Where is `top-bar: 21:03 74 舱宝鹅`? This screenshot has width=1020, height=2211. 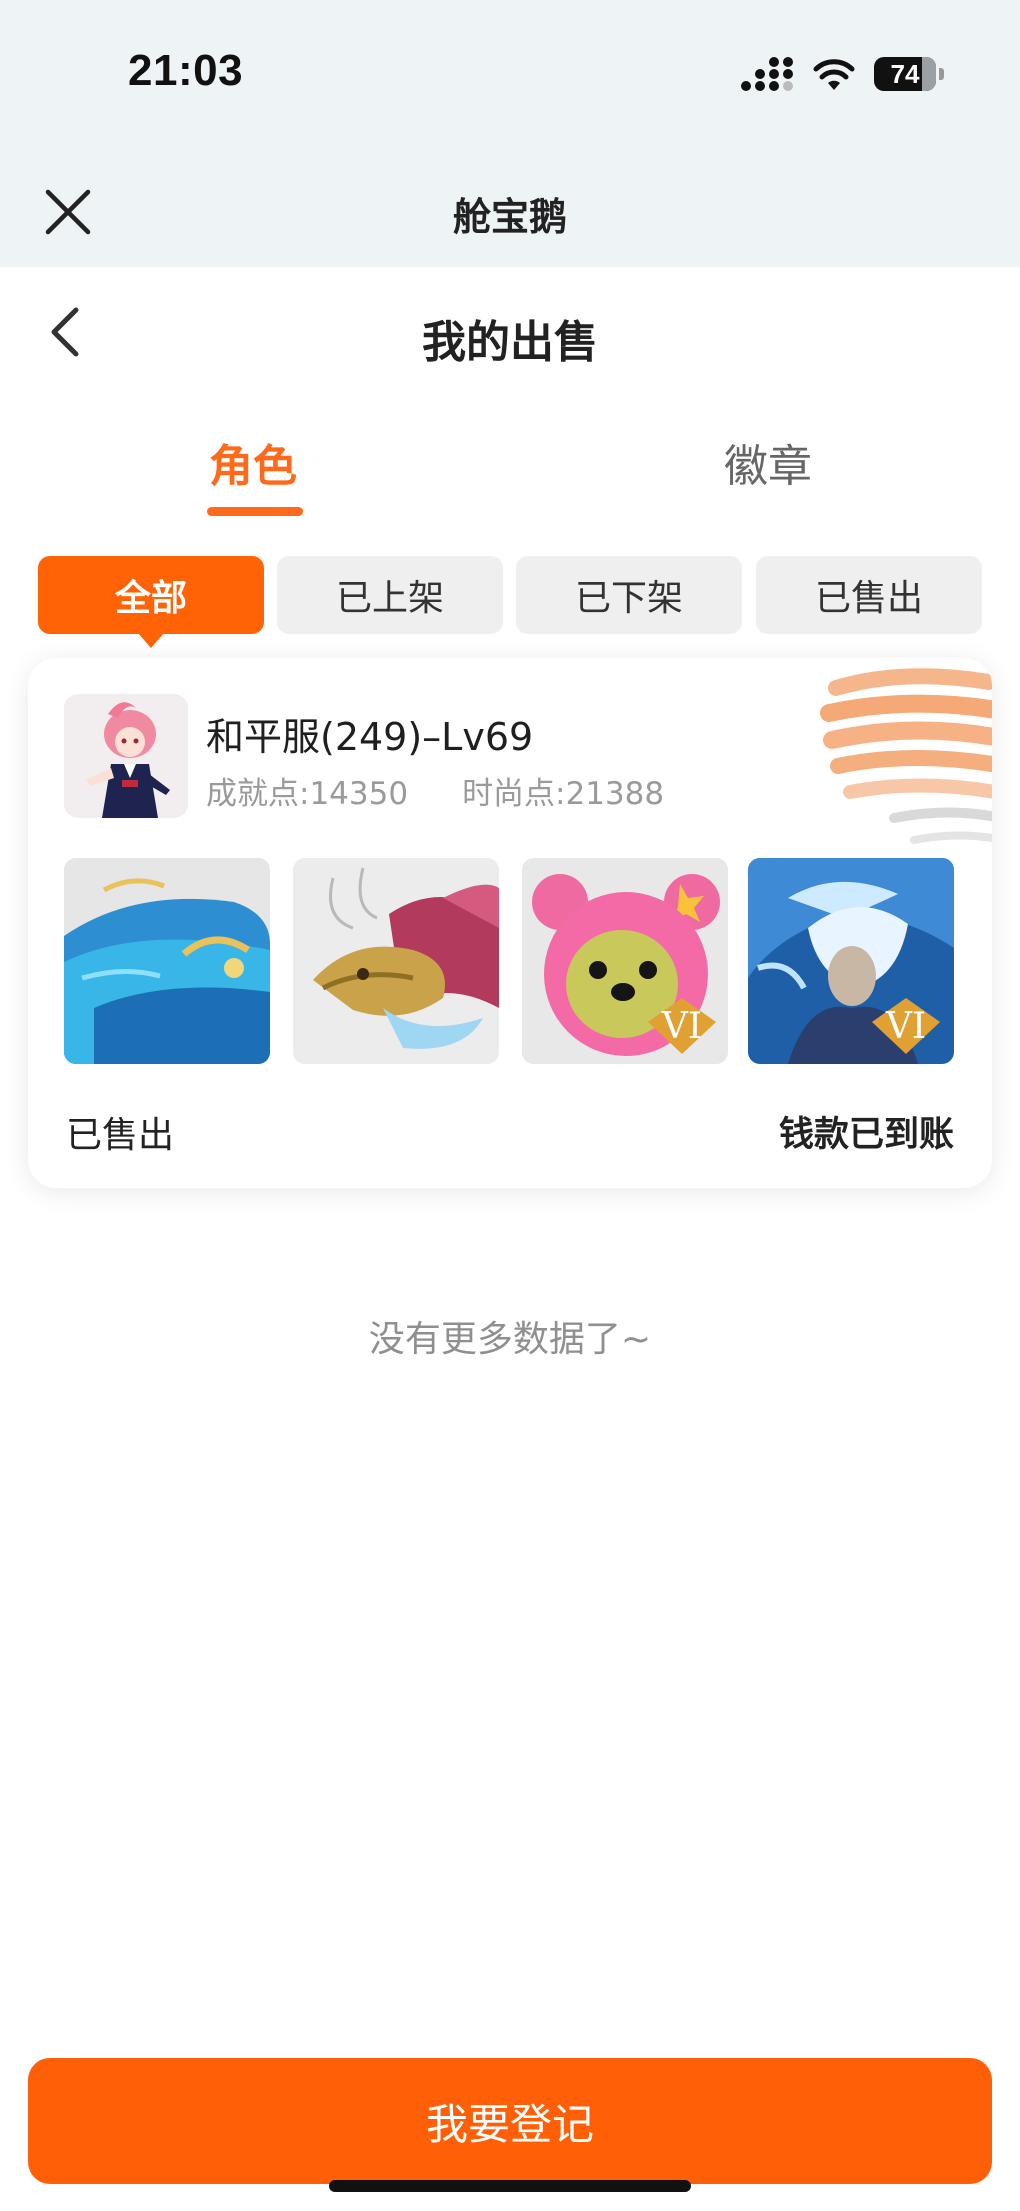
top-bar: 21:03 74 舱宝鹅 is located at coordinates (510, 133).